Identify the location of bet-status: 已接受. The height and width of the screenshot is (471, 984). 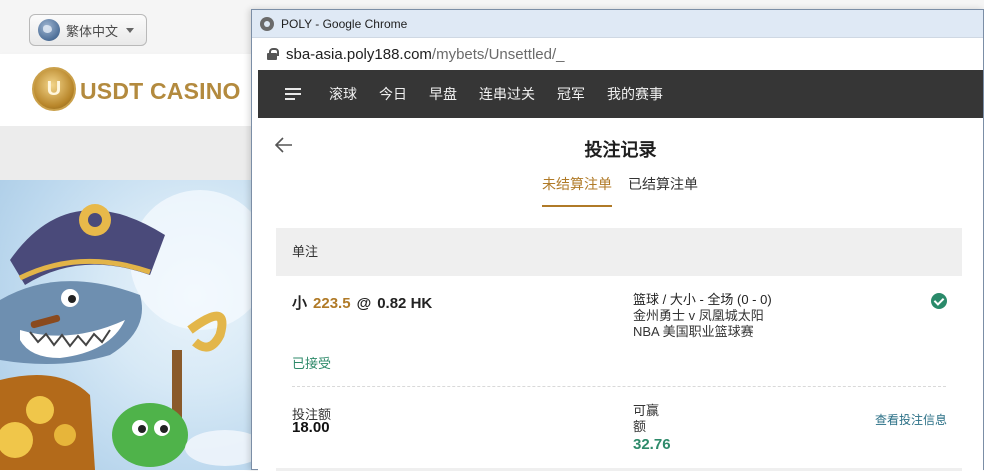
(312, 363).